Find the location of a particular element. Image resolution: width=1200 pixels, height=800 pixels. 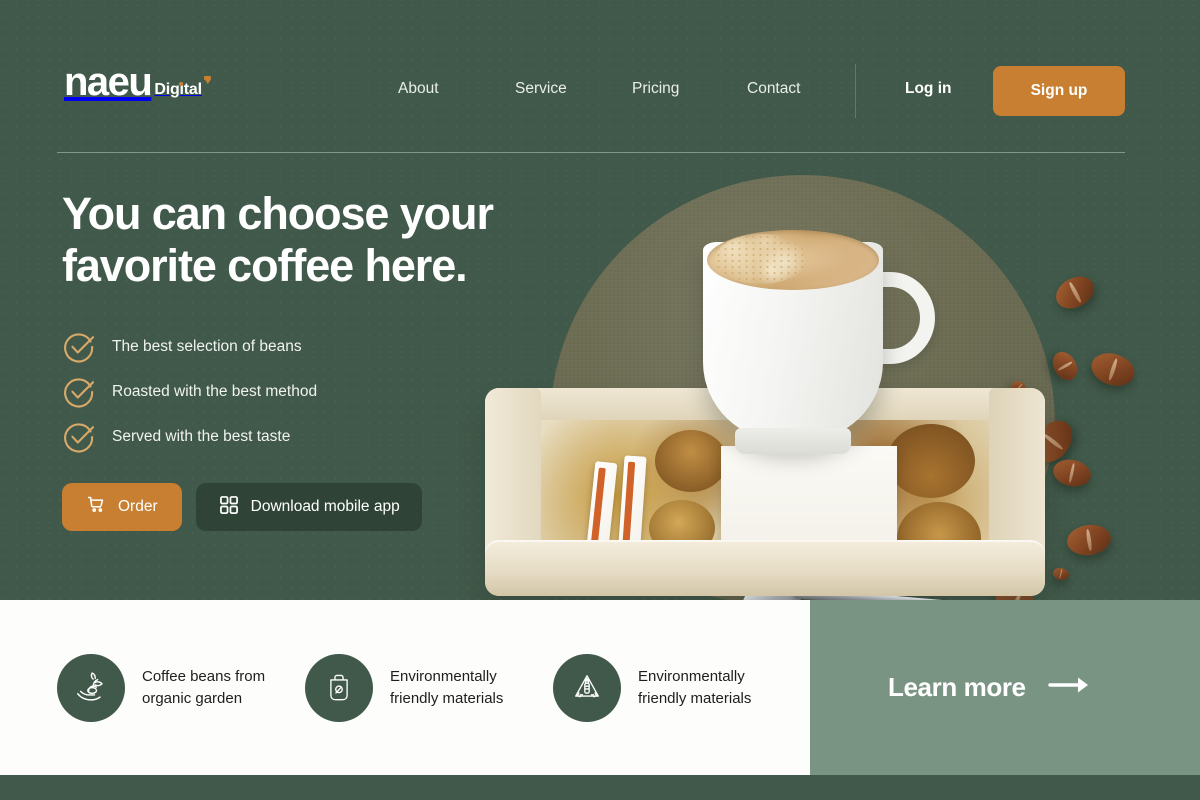

nav-item-contact: Contact is located at coordinates (805, 89).